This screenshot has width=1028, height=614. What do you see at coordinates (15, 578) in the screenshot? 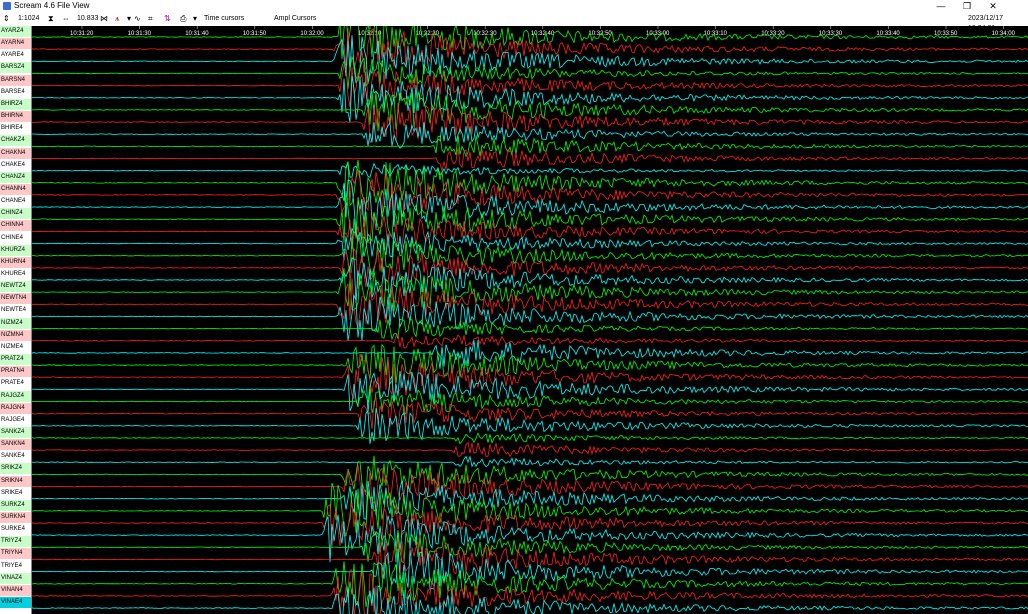
I see `channel-label: VINAZ4` at bounding box center [15, 578].